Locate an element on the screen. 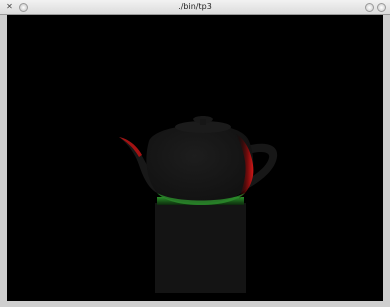 This screenshot has height=307, width=390. pedestal is located at coordinates (200, 248).